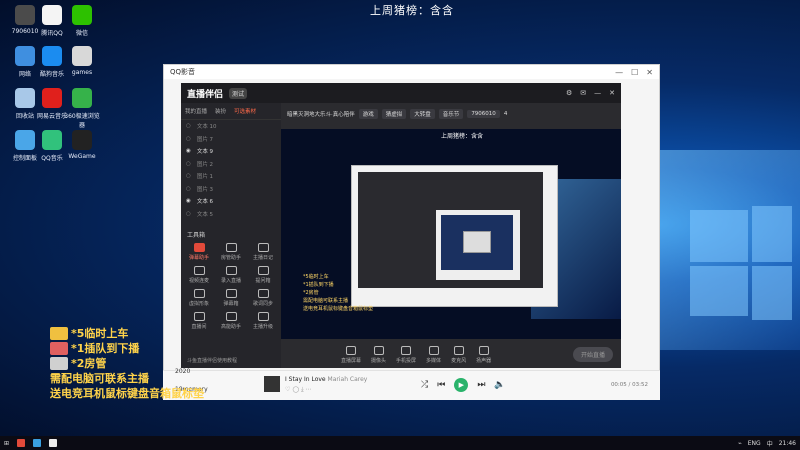  What do you see at coordinates (231, 176) in the screenshot?
I see `layer-row: ○ 图片 1` at bounding box center [231, 176].